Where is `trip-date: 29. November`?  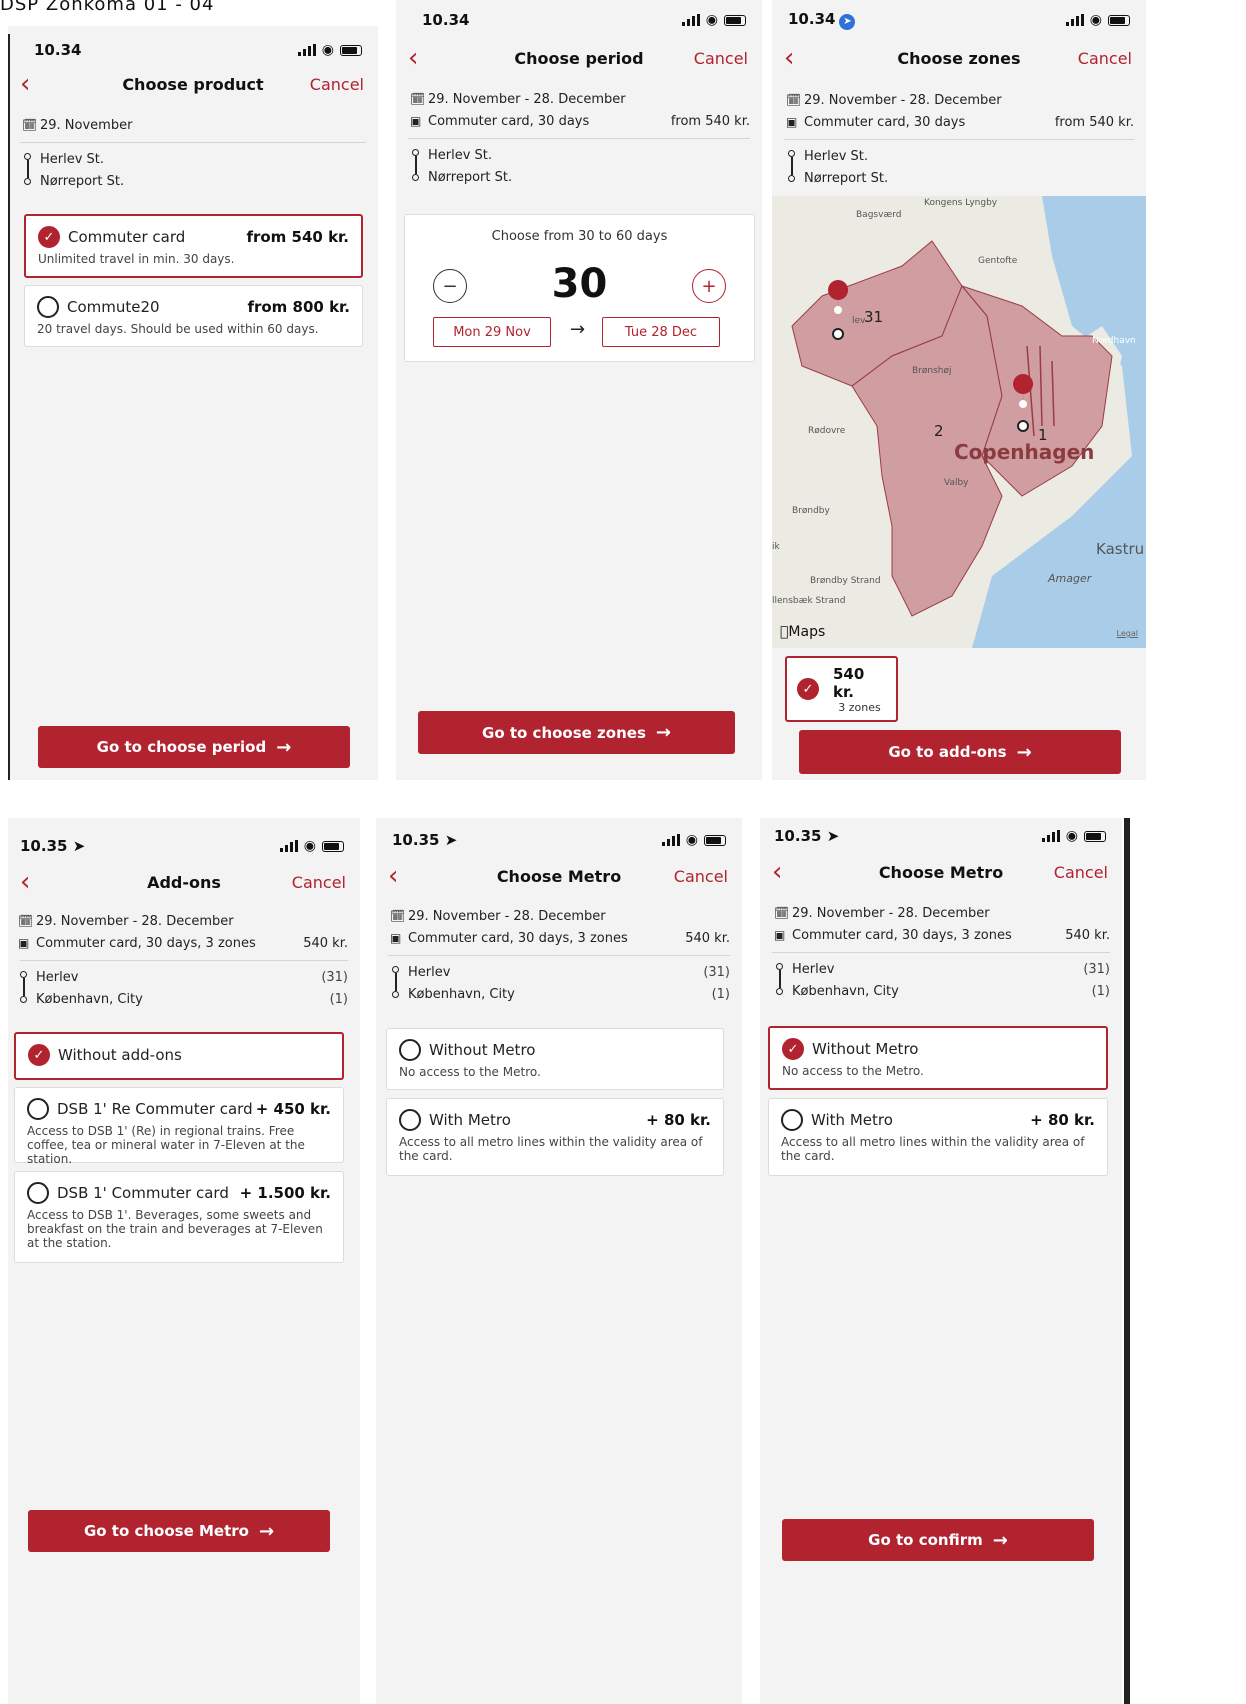 trip-date: 29. November is located at coordinates (86, 125).